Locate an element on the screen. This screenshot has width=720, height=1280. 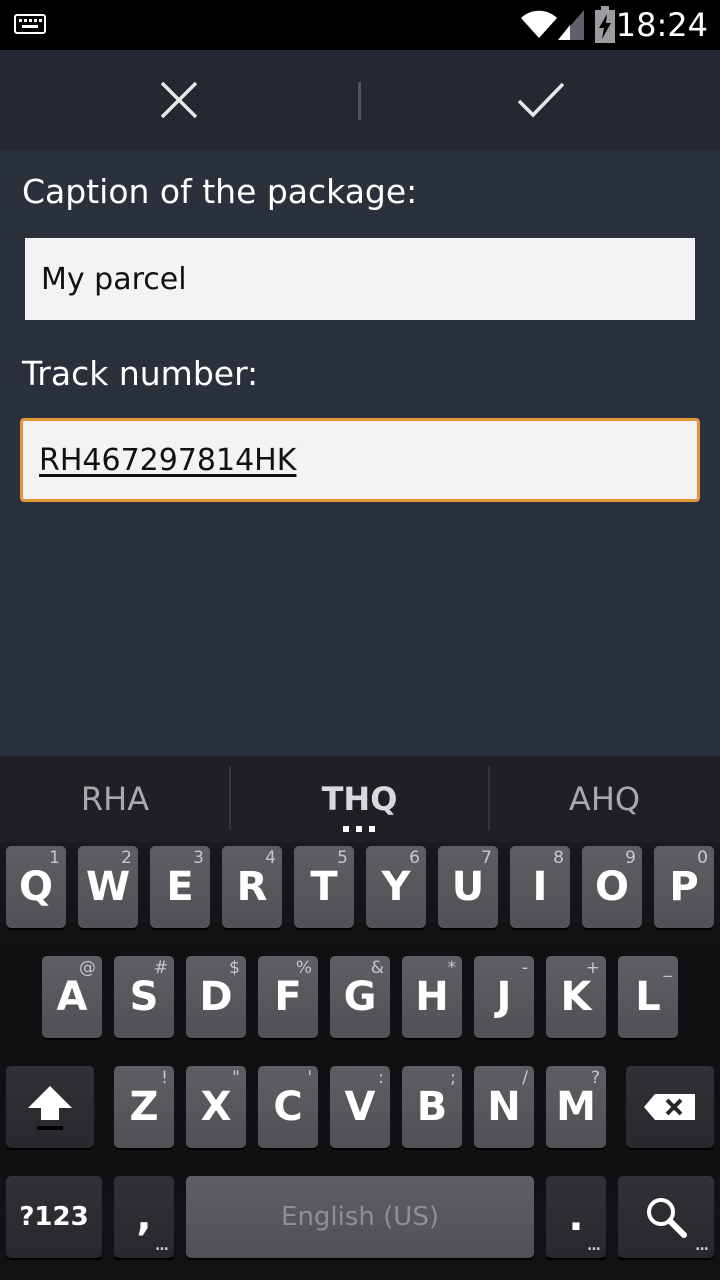
key-t: T5 is located at coordinates (324, 887).